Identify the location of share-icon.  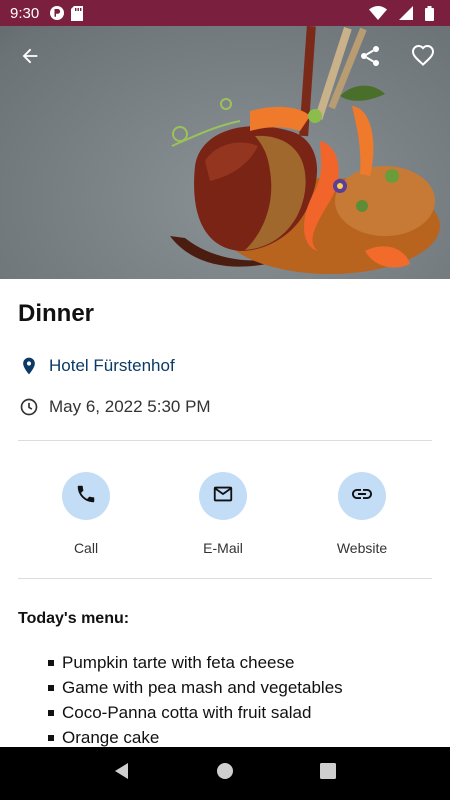
(370, 58).